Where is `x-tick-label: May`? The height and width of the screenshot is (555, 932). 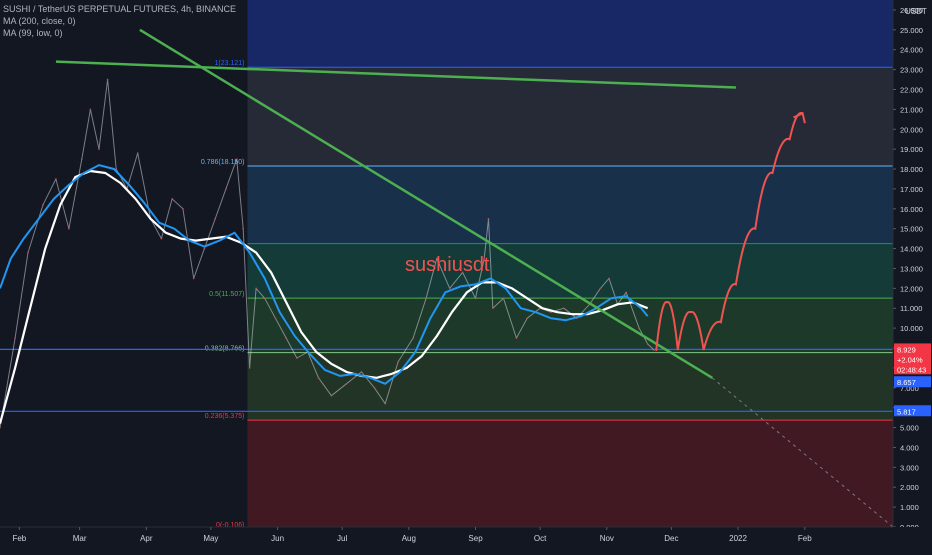 x-tick-label: May is located at coordinates (210, 538).